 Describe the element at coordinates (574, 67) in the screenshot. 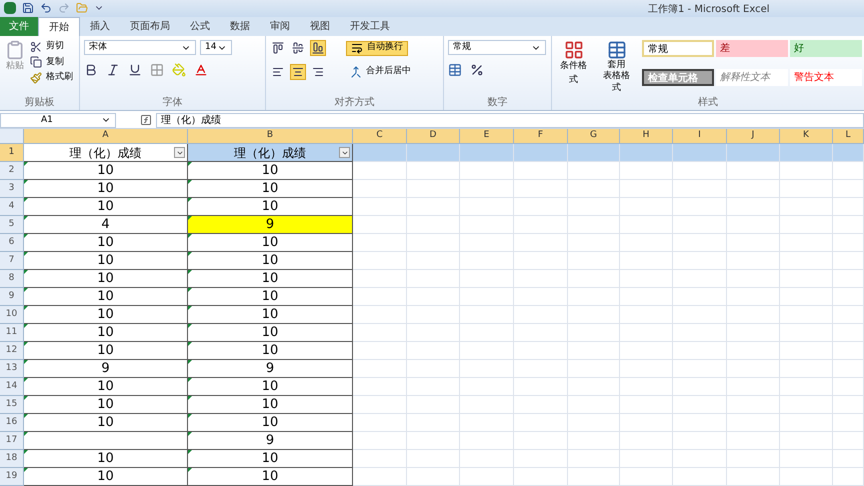

I see `conditional-format-button: 条件格式` at that location.